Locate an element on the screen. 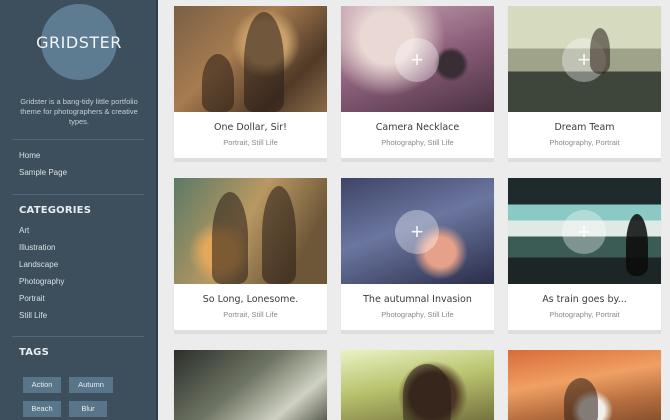 The height and width of the screenshot is (420, 670). post-title: So Long, Lonesome. is located at coordinates (250, 299).